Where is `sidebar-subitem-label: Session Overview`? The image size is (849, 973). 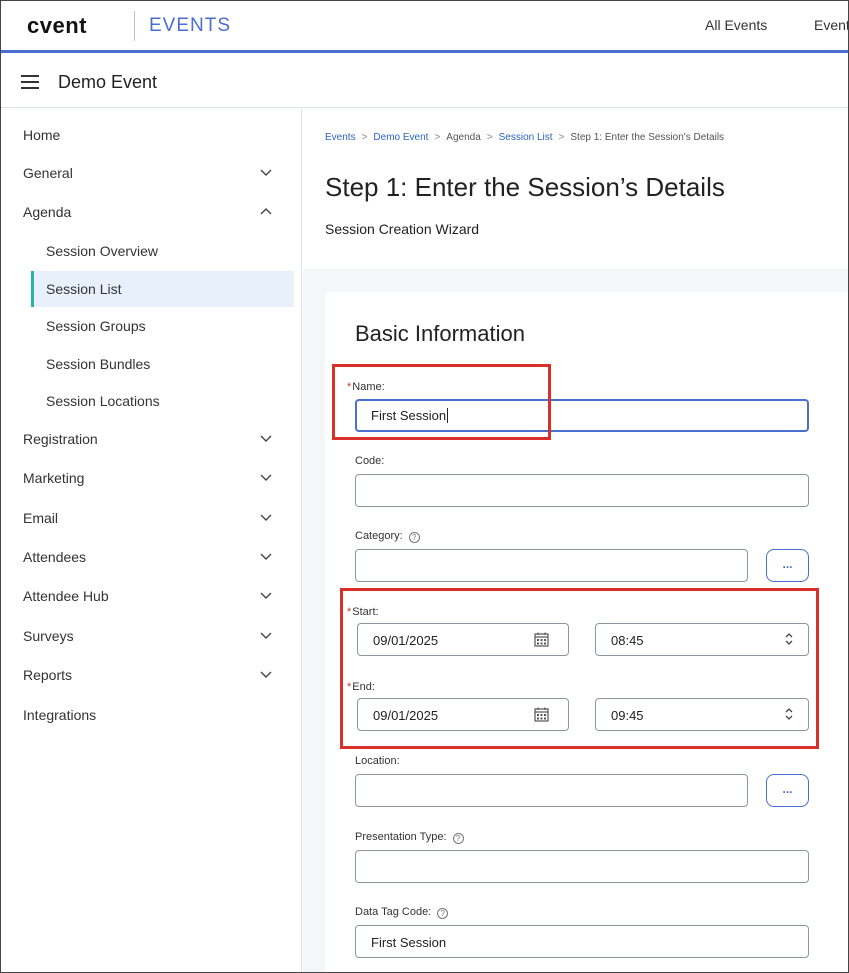
sidebar-subitem-label: Session Overview is located at coordinates (102, 251).